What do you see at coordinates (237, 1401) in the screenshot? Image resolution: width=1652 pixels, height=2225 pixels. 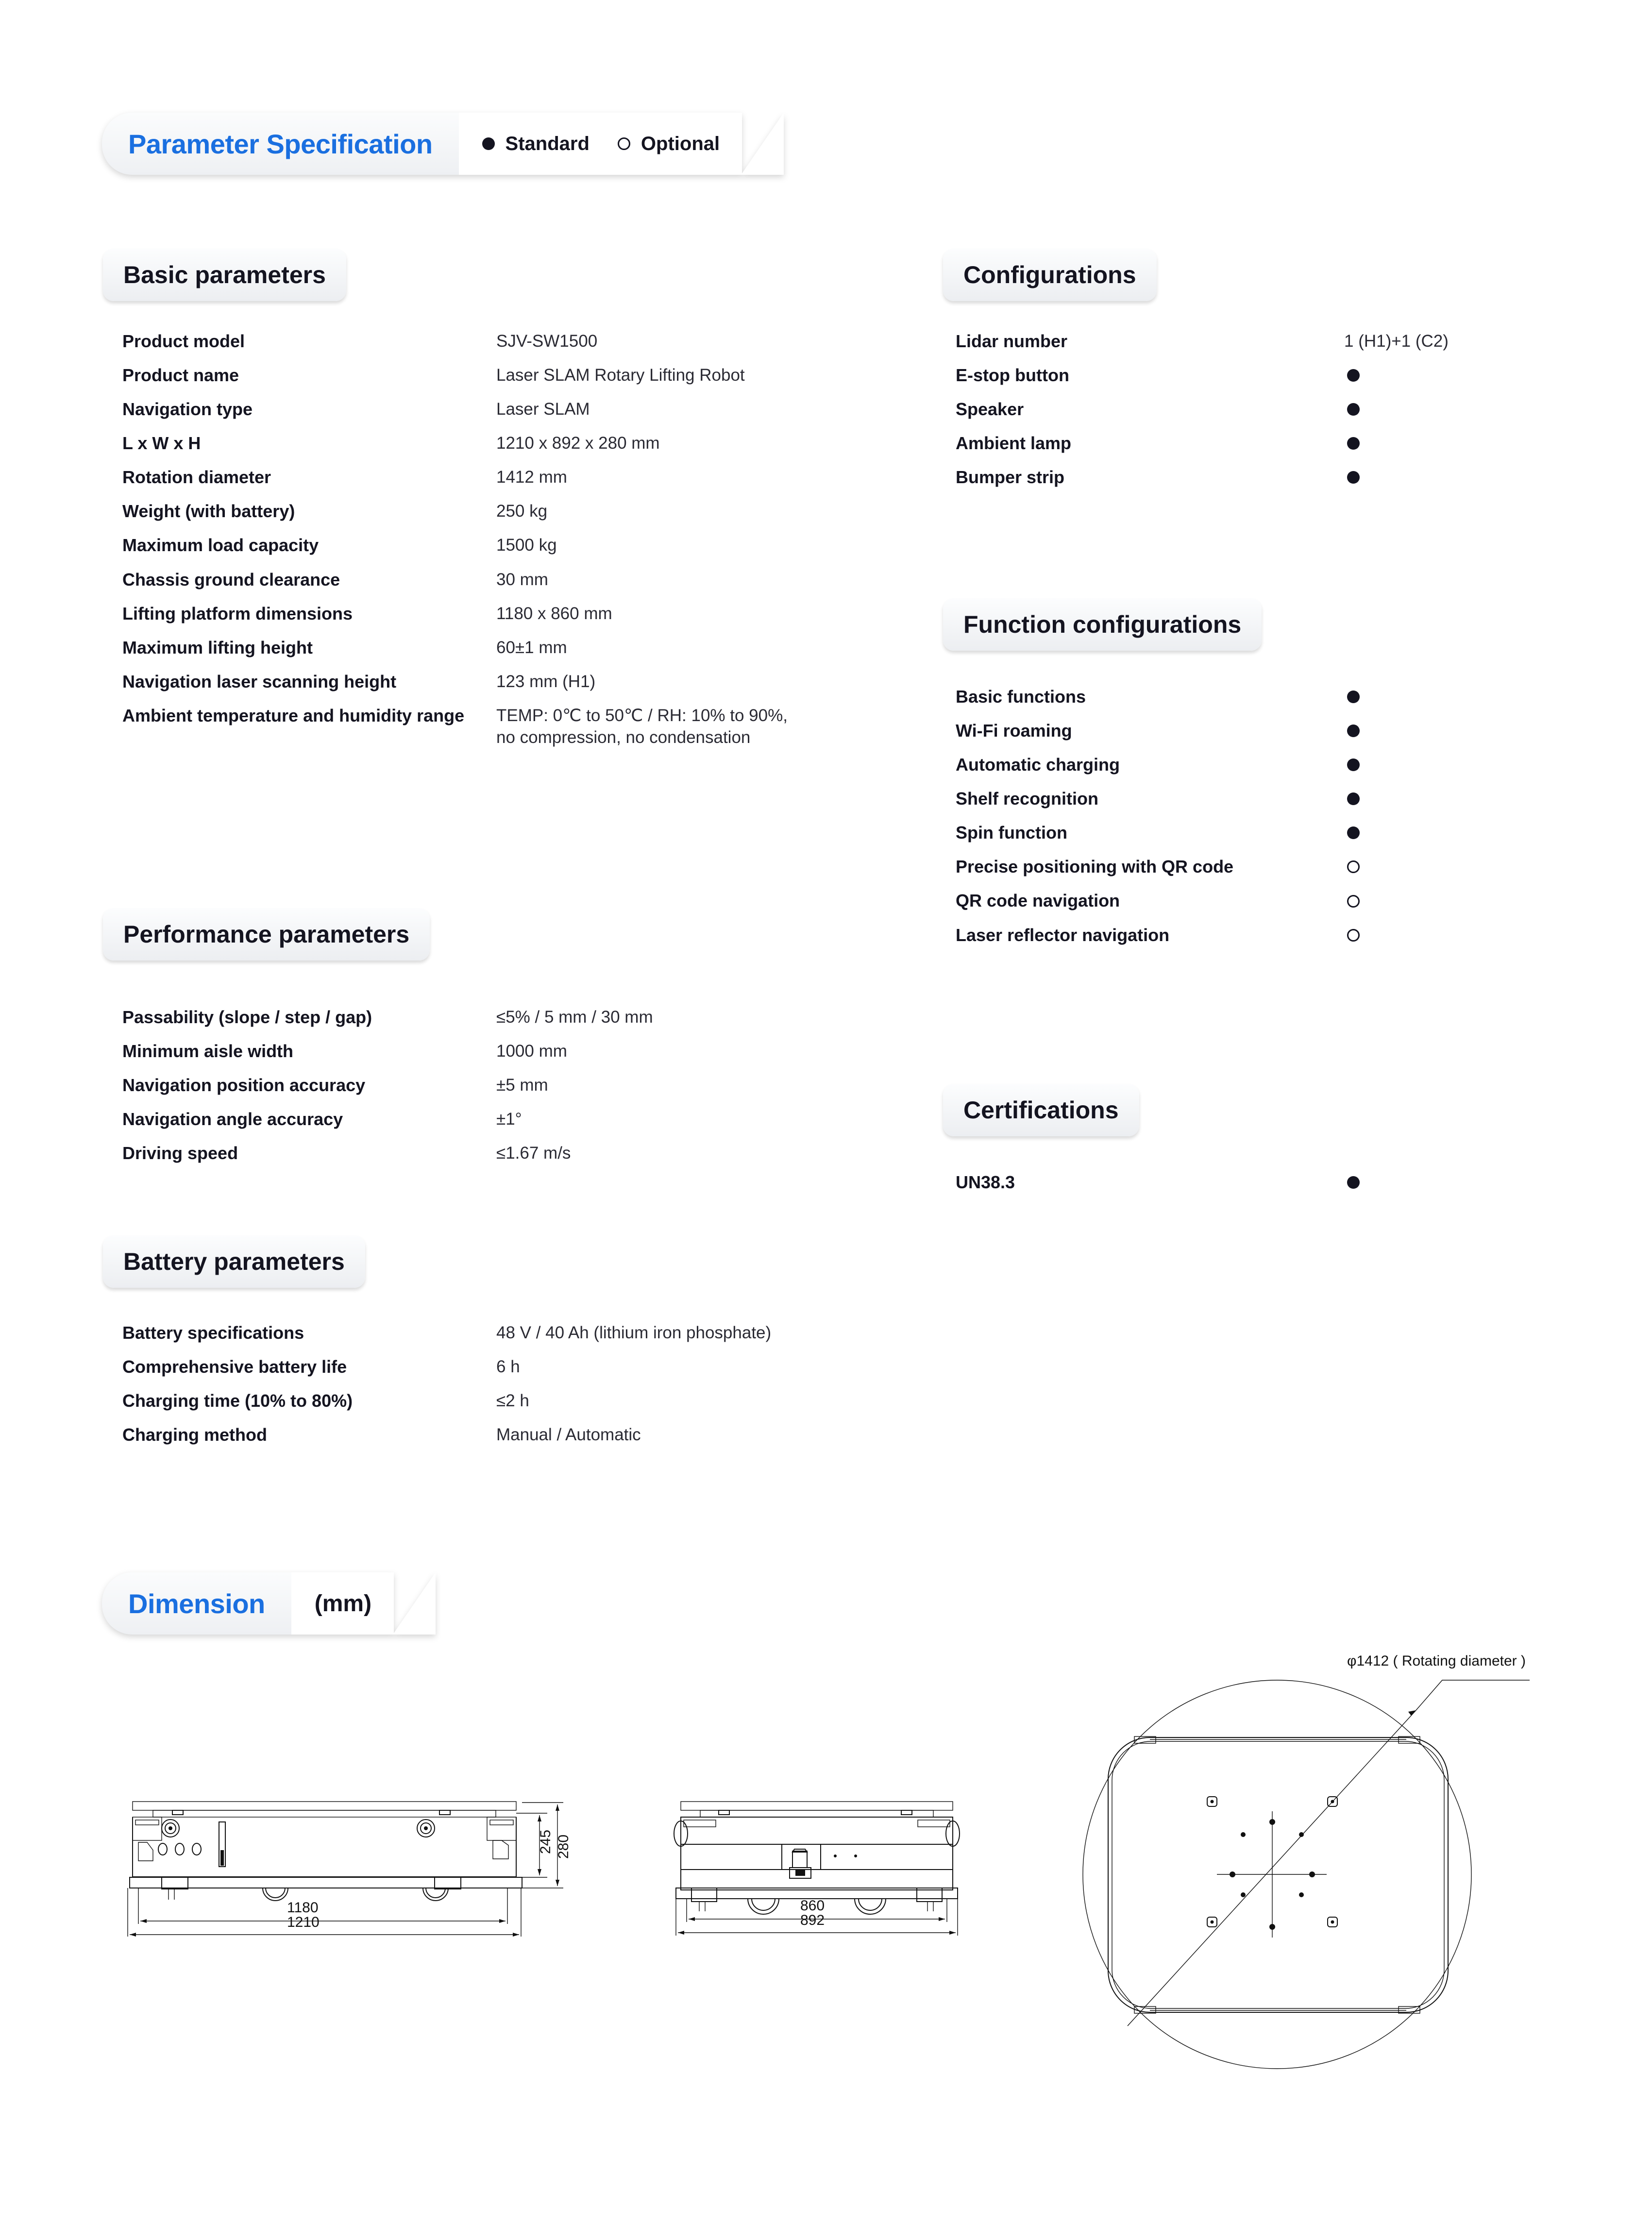 I see `row-label: Charging time (10% to 80%)` at bounding box center [237, 1401].